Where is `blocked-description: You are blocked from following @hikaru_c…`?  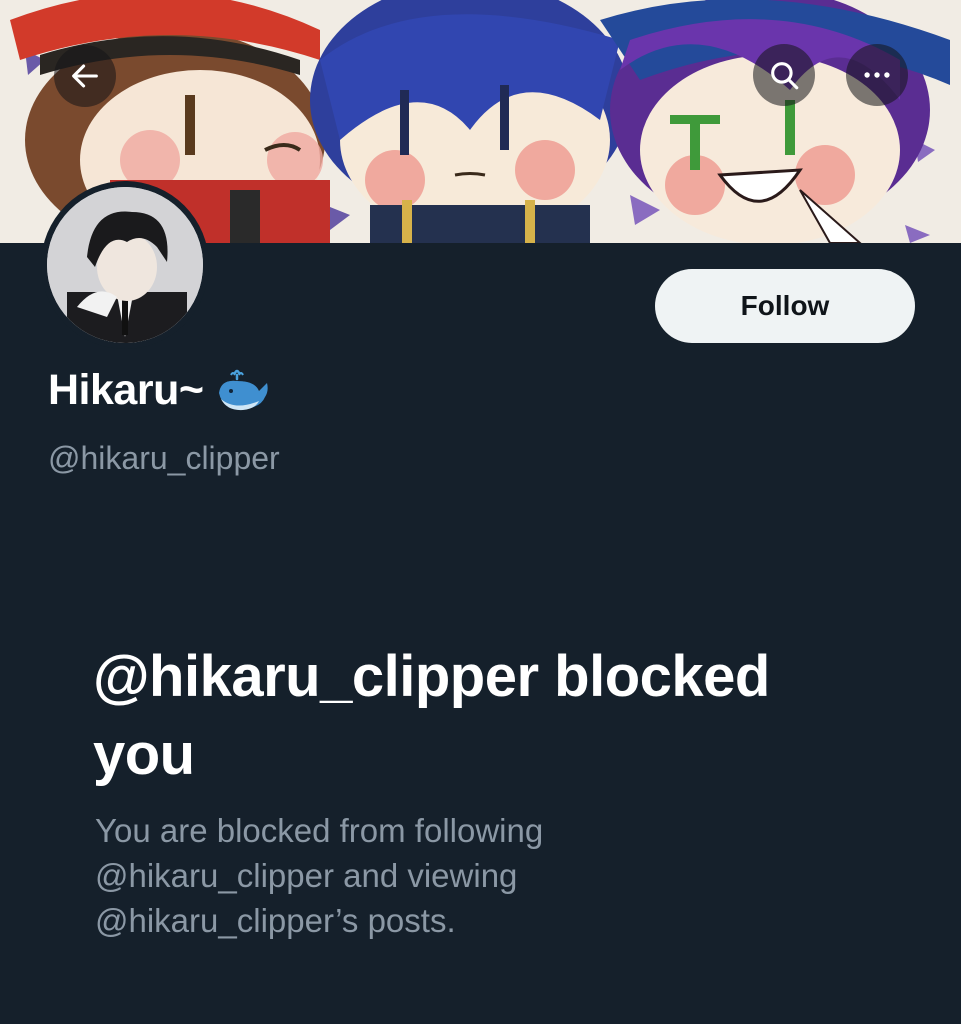
blocked-description: You are blocked from following @hikaru_c… is located at coordinates (319, 875).